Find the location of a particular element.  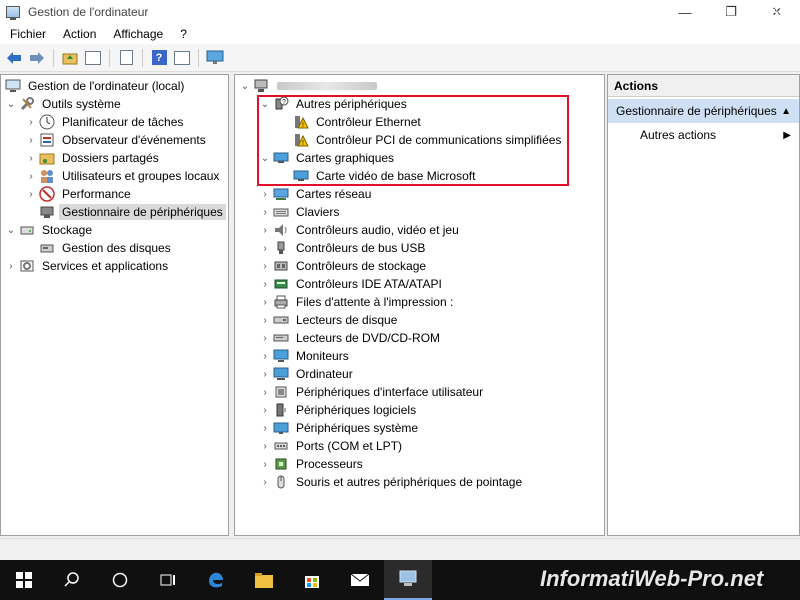

device-category-label: Ports (COM et LPT) is located at coordinates (349, 446).